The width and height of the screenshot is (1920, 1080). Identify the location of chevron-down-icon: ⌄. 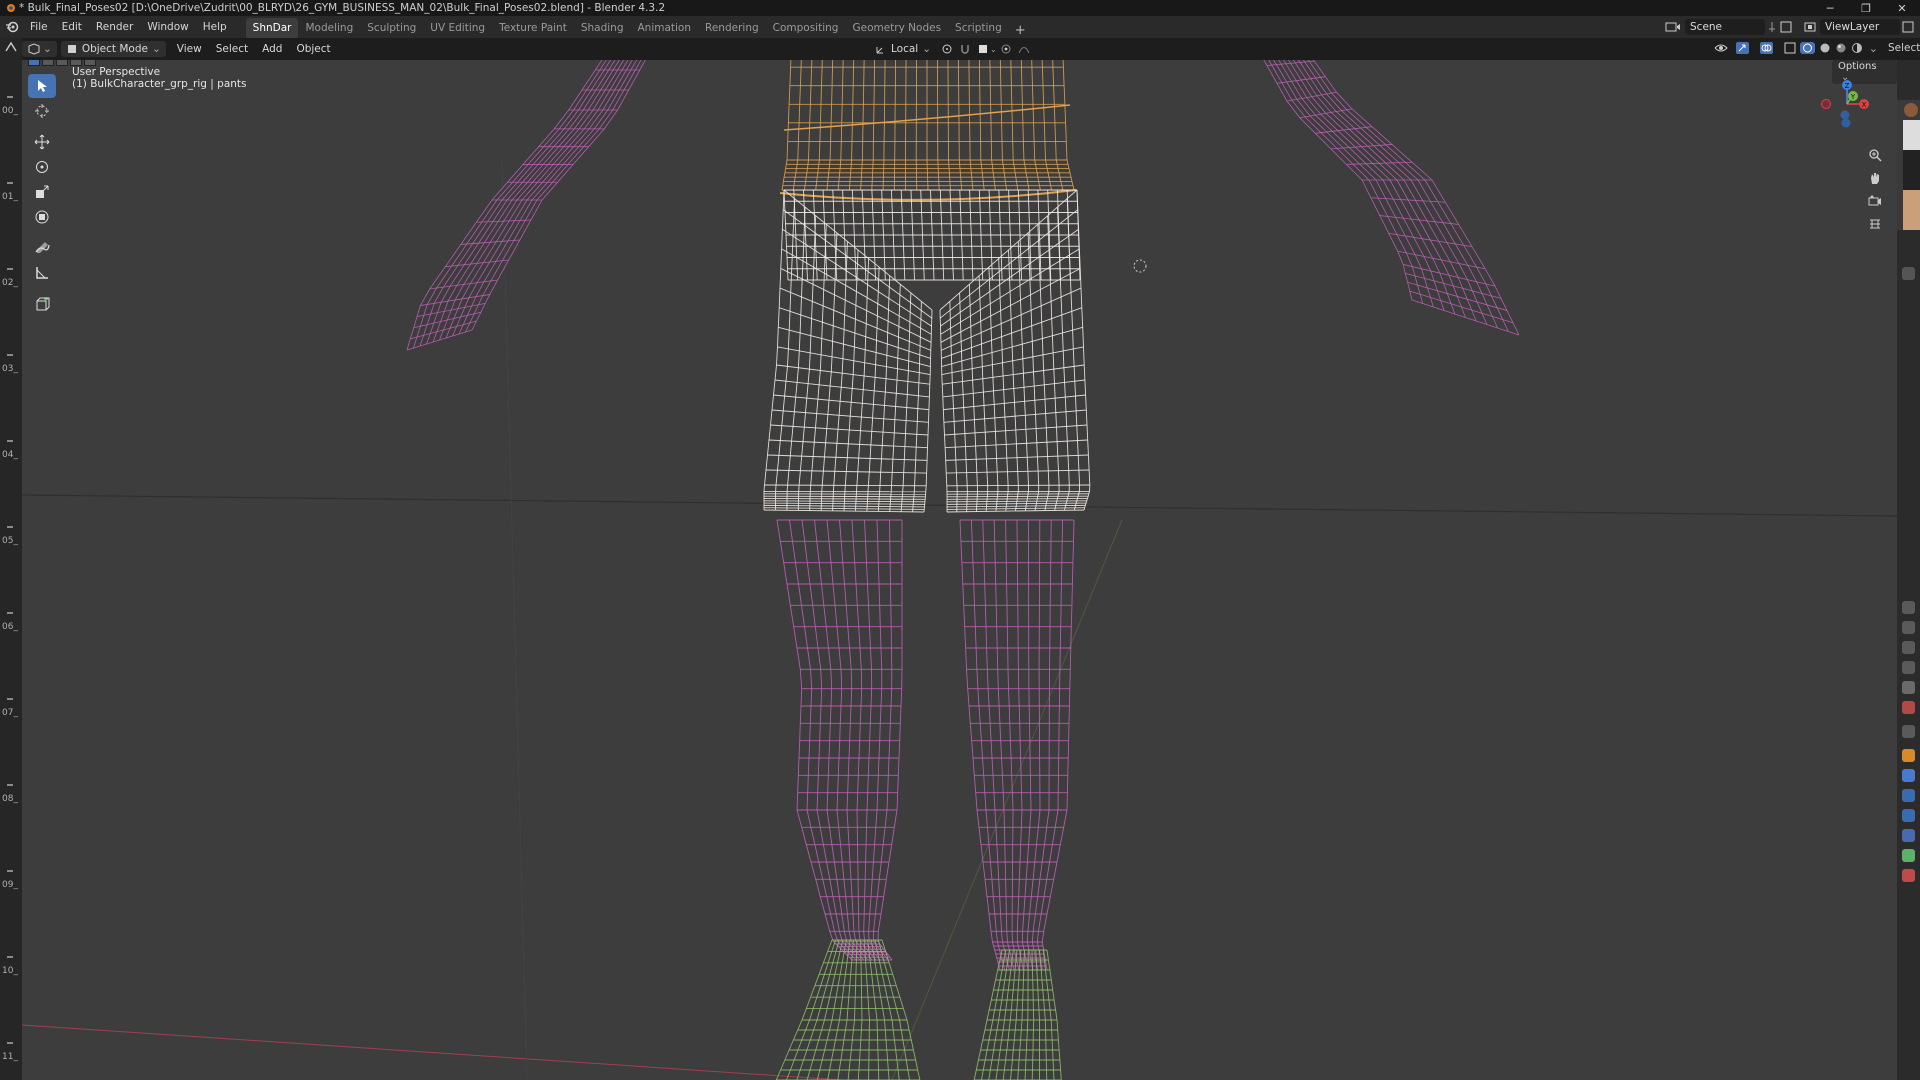
(1873, 48).